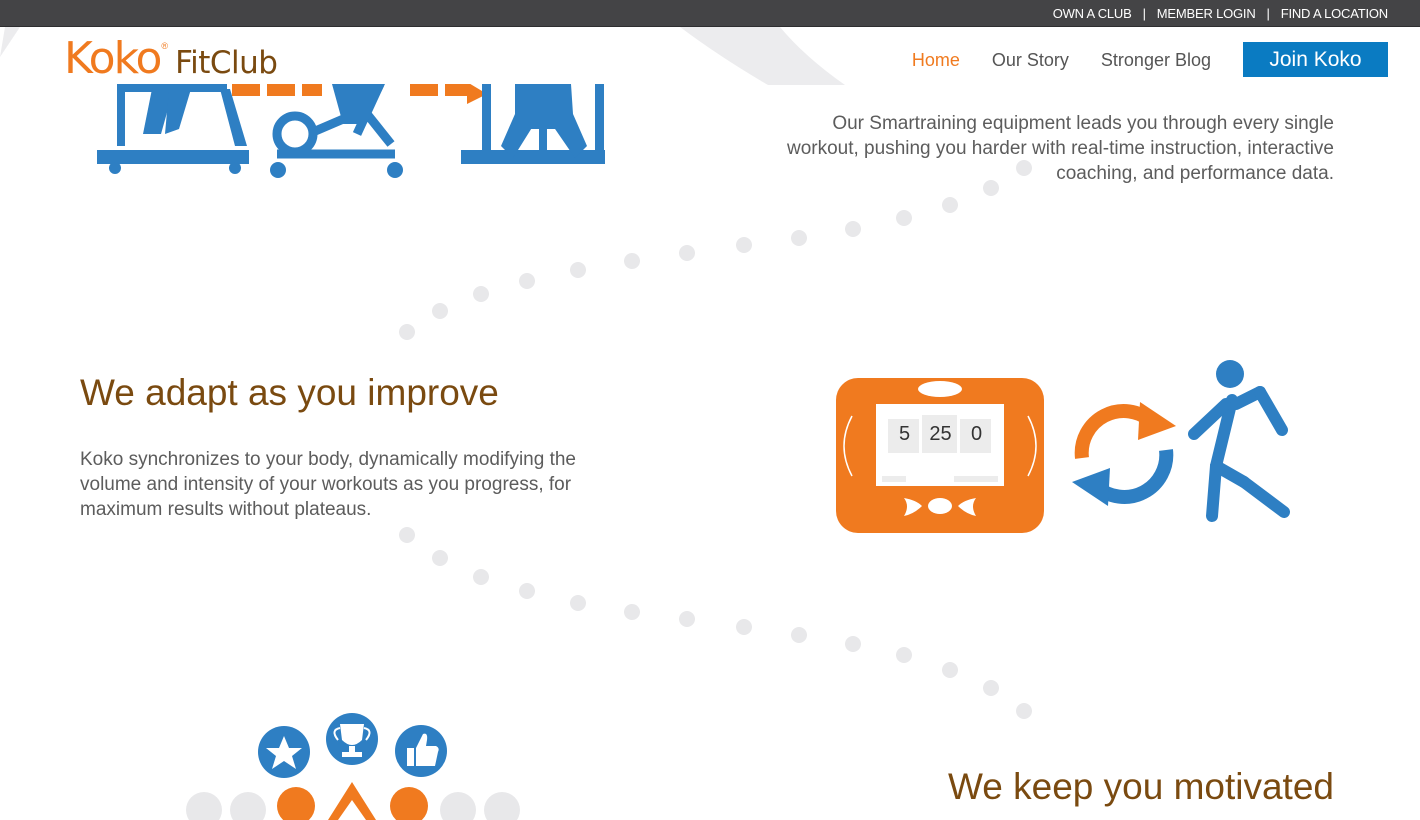 This screenshot has width=1420, height=820. I want to click on sync-arrows-icon, so click(1124, 454).